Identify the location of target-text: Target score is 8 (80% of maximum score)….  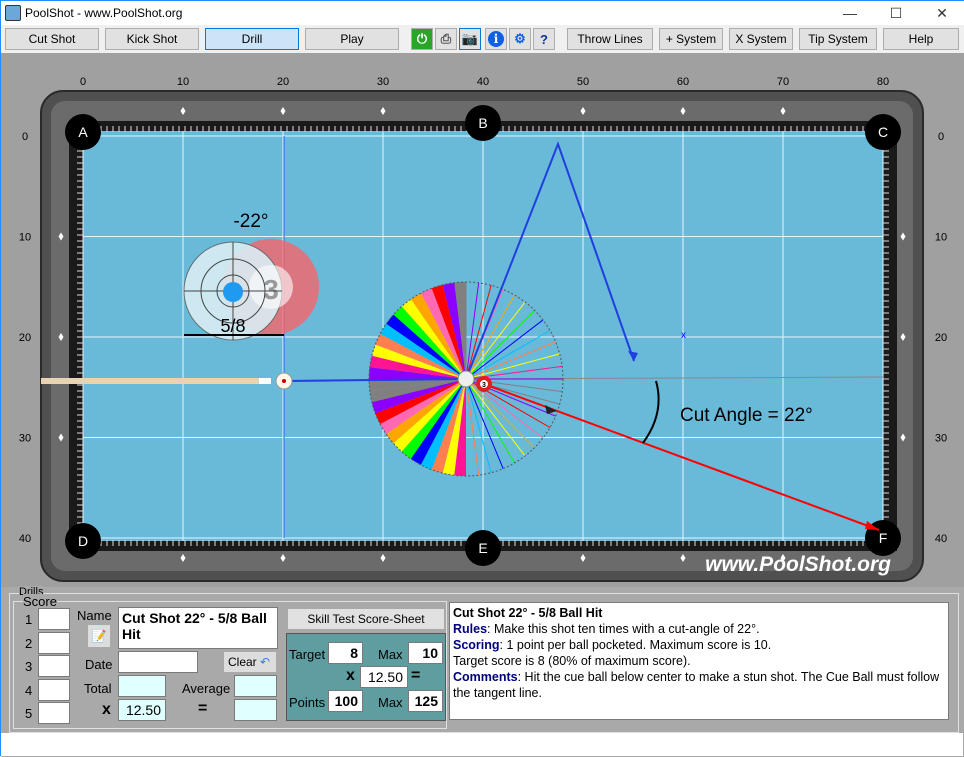
(572, 661).